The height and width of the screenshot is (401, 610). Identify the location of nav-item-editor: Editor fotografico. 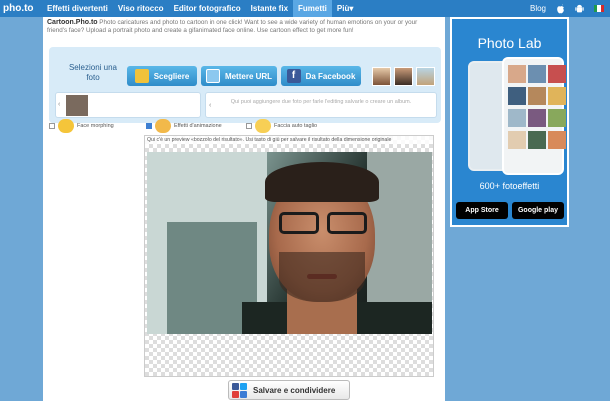
(207, 8).